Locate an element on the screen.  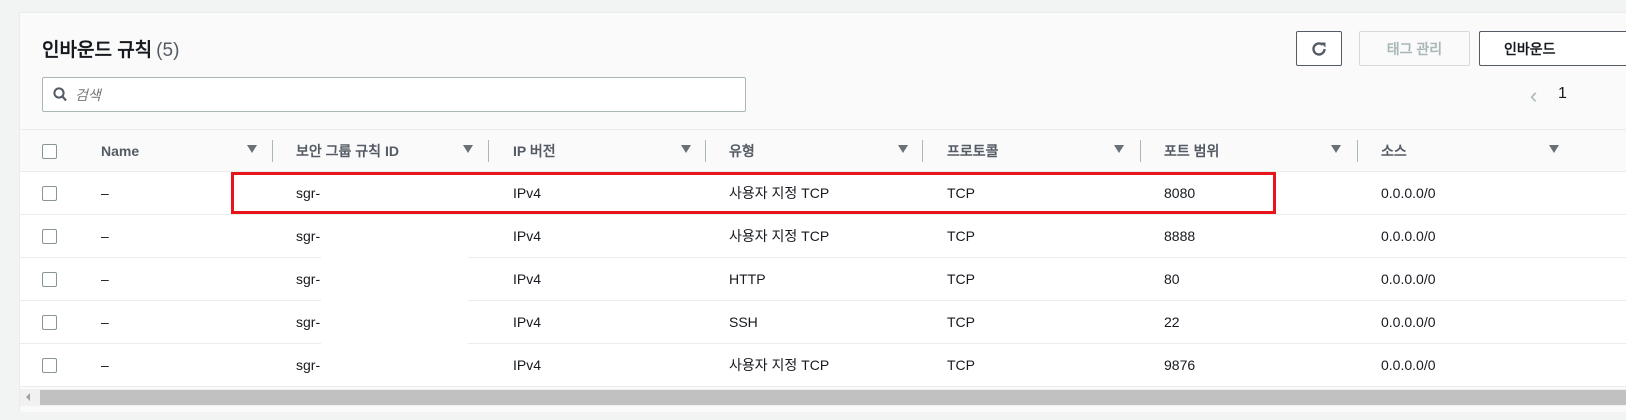
column-header-source: 소스 is located at coordinates (1394, 150).